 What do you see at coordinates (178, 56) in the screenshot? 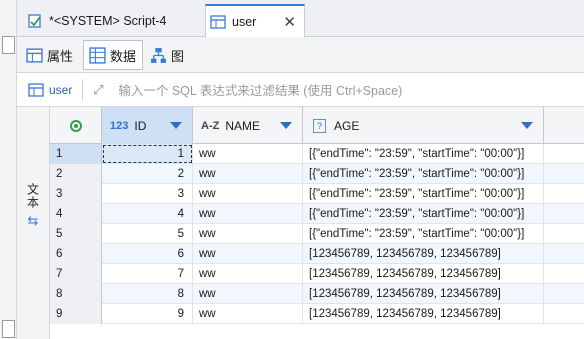
I see `subtab-label: 图` at bounding box center [178, 56].